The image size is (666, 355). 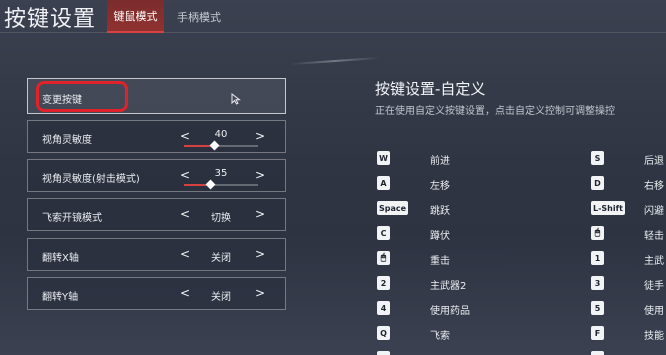 I want to click on change-binding-label: 变更按键, so click(x=62, y=100).